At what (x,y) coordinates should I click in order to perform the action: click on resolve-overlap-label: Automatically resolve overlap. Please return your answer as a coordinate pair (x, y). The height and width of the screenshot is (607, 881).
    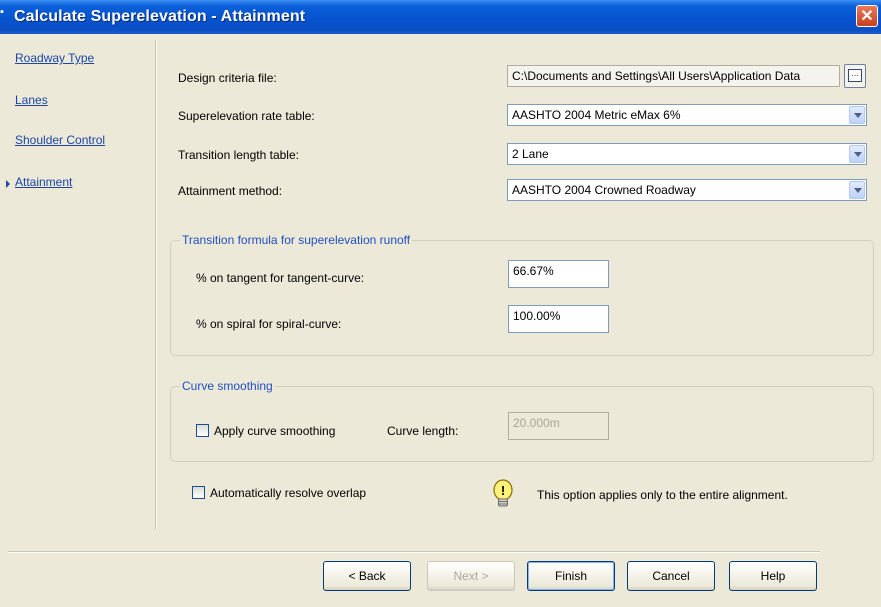
    Looking at the image, I should click on (288, 493).